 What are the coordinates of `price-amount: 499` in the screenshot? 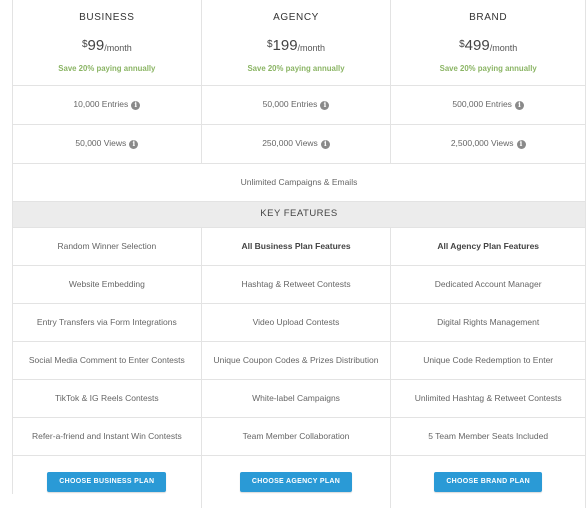 It's located at (477, 45).